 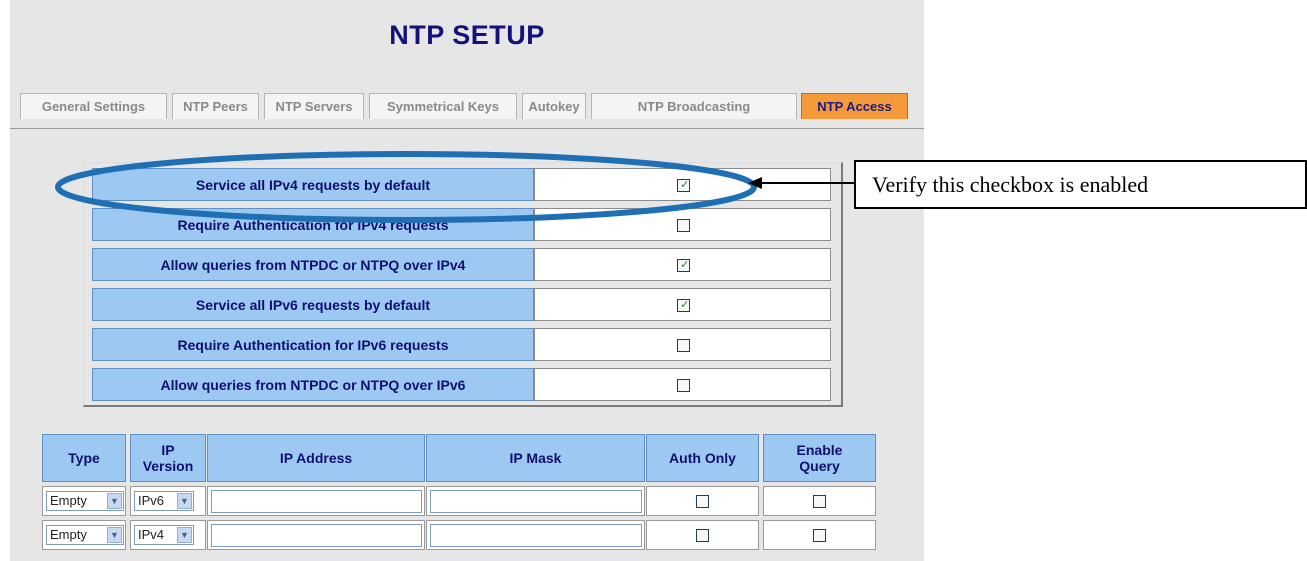 I want to click on setting-label: Require Authentication for IPv6 requests, so click(x=313, y=344).